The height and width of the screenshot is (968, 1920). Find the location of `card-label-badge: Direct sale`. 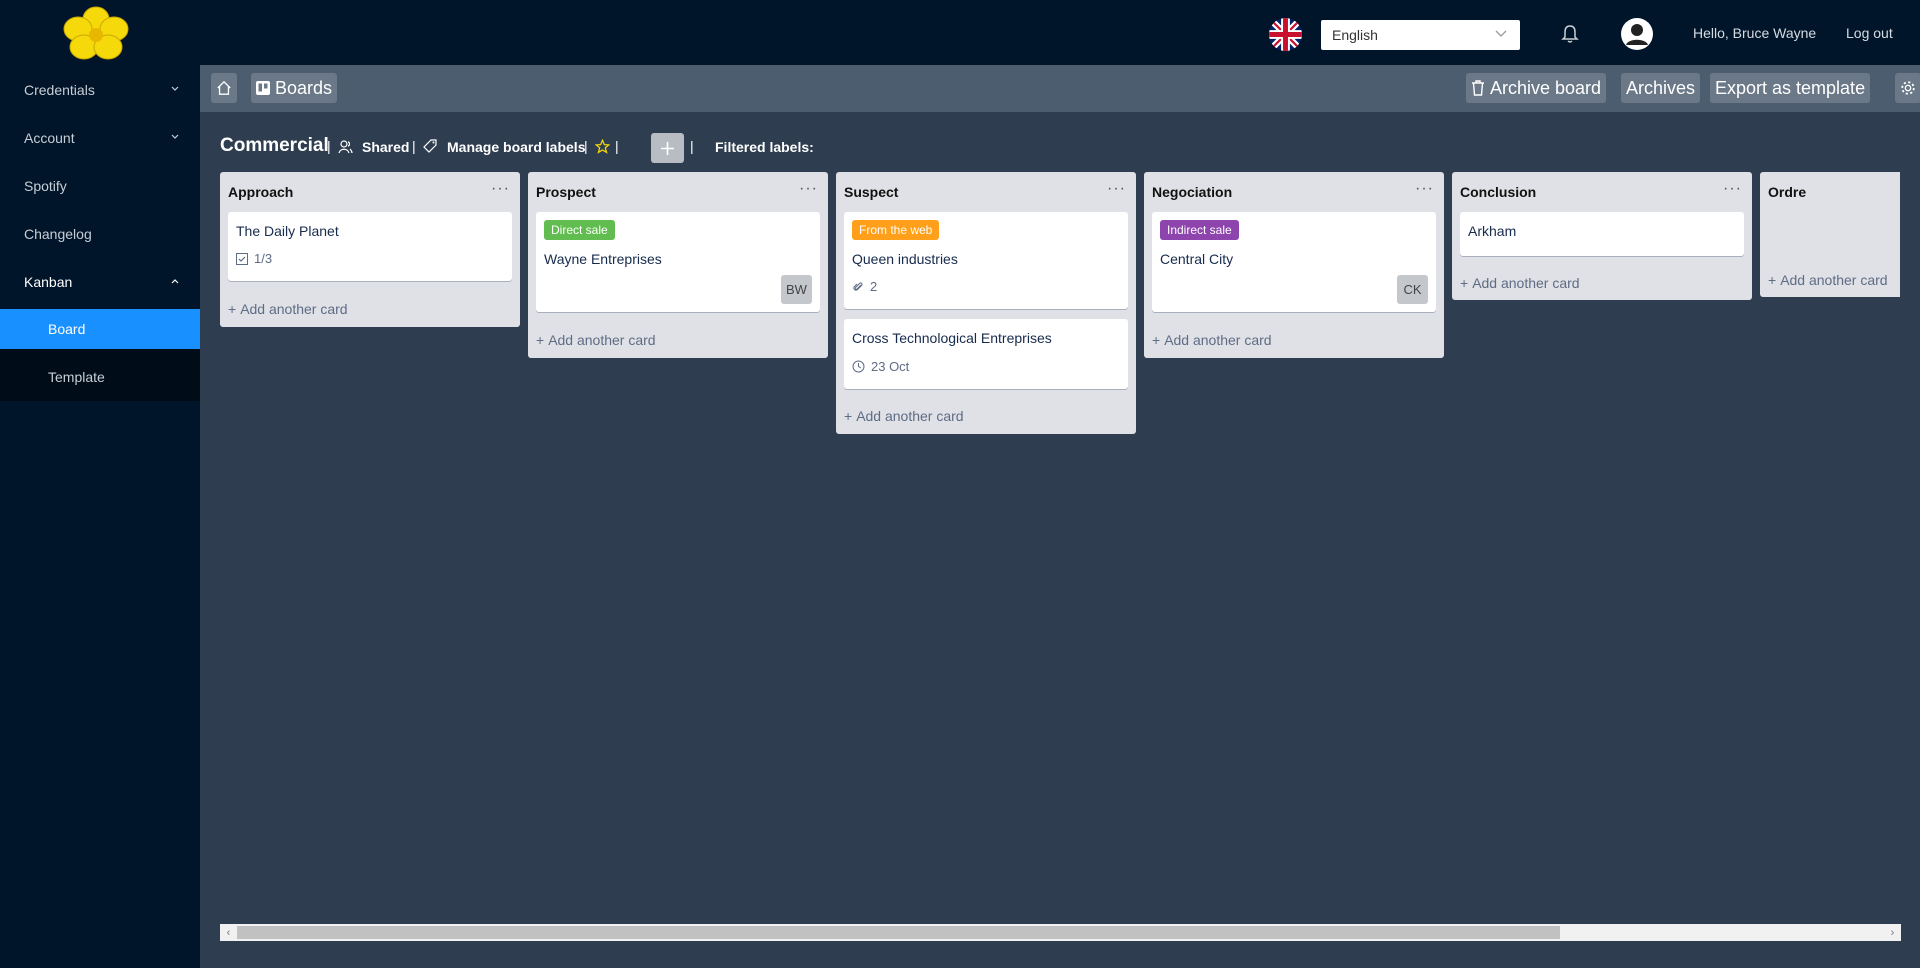

card-label-badge: Direct sale is located at coordinates (579, 230).